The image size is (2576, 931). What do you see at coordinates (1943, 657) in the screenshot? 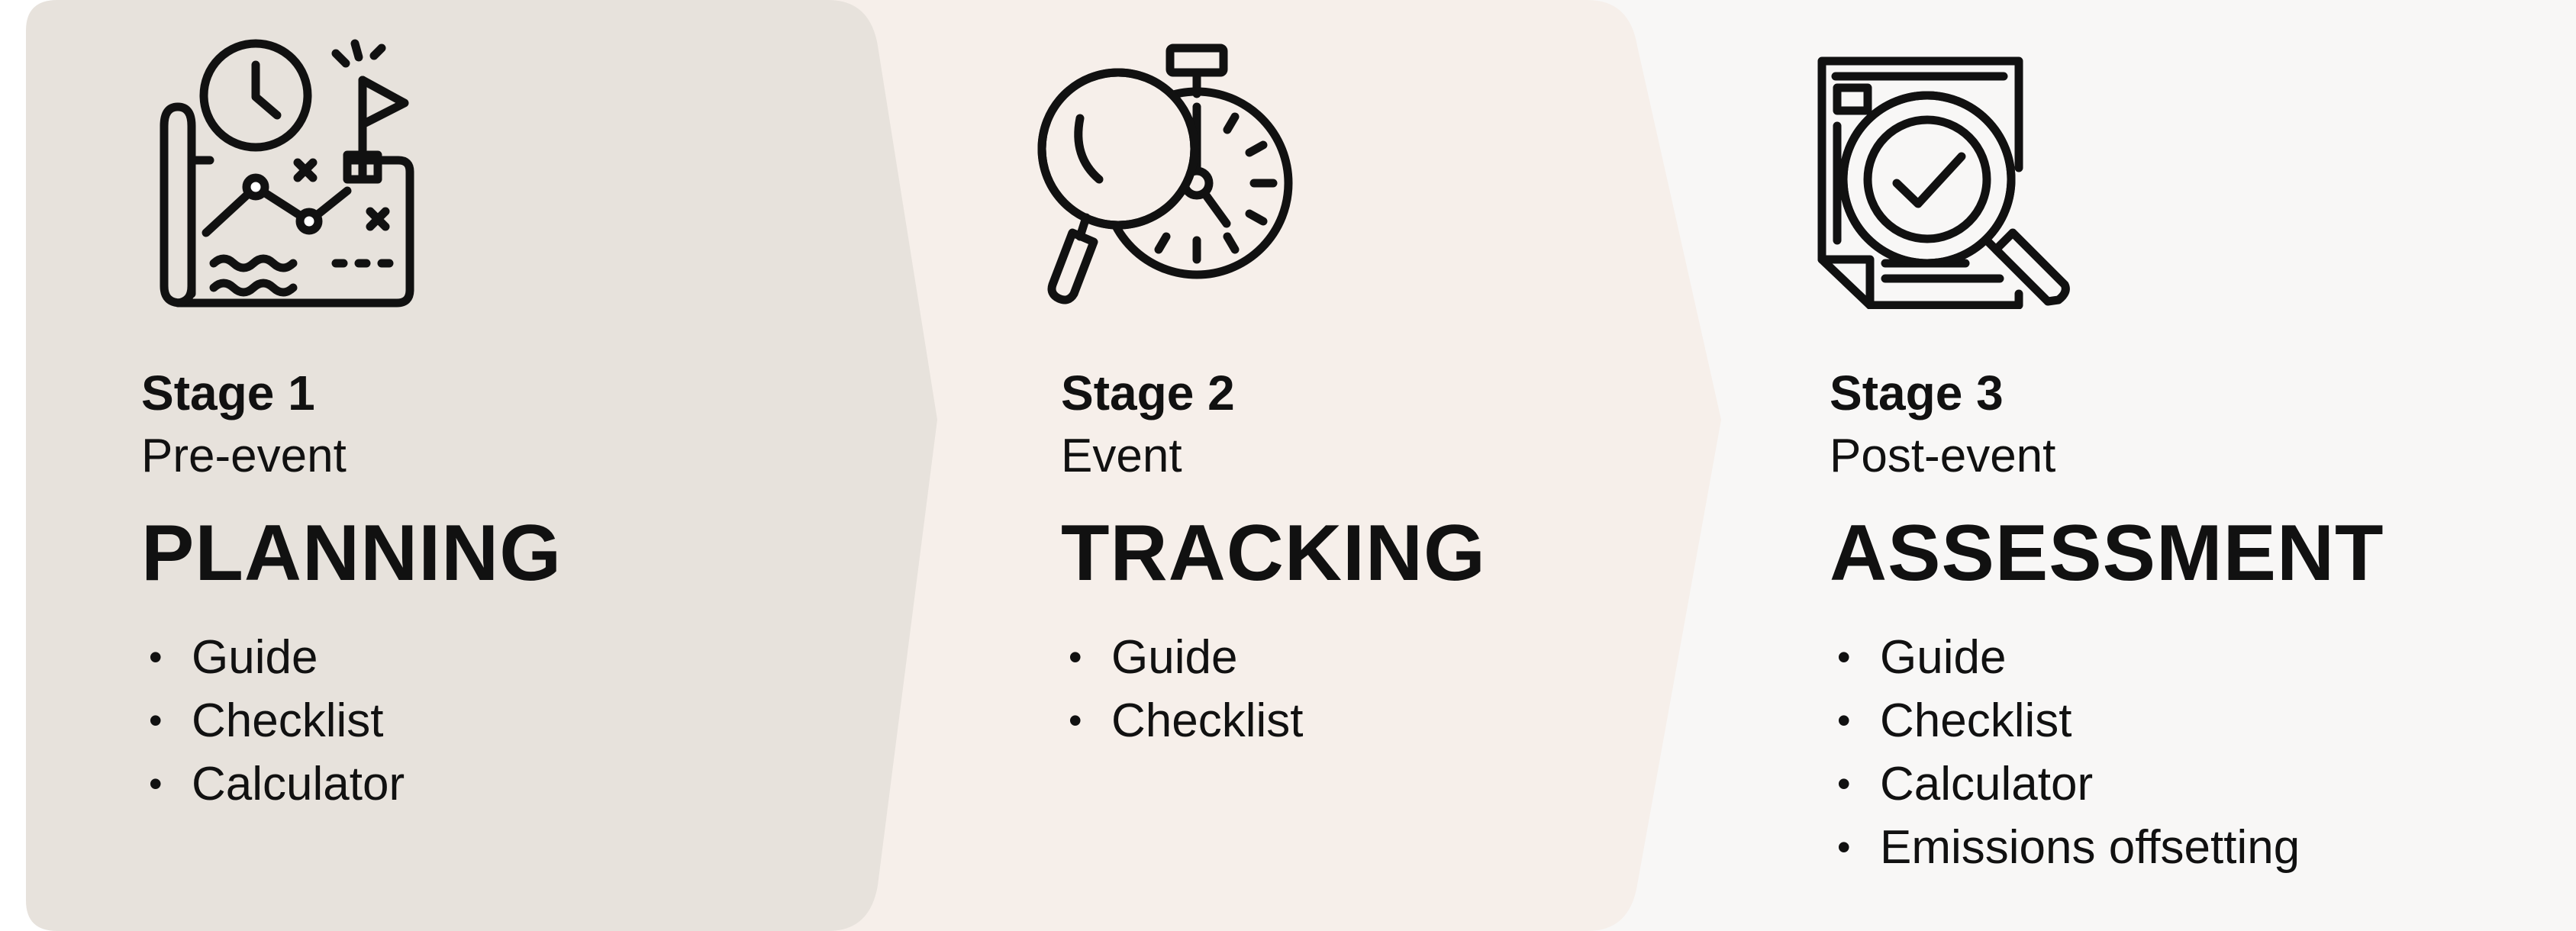
I see `list-item-label: Guide` at bounding box center [1943, 657].